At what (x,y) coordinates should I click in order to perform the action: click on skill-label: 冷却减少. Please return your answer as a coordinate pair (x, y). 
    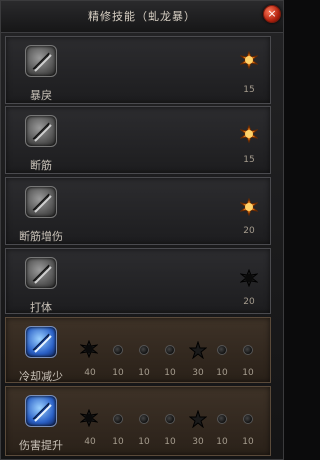
    Looking at the image, I should click on (41, 376).